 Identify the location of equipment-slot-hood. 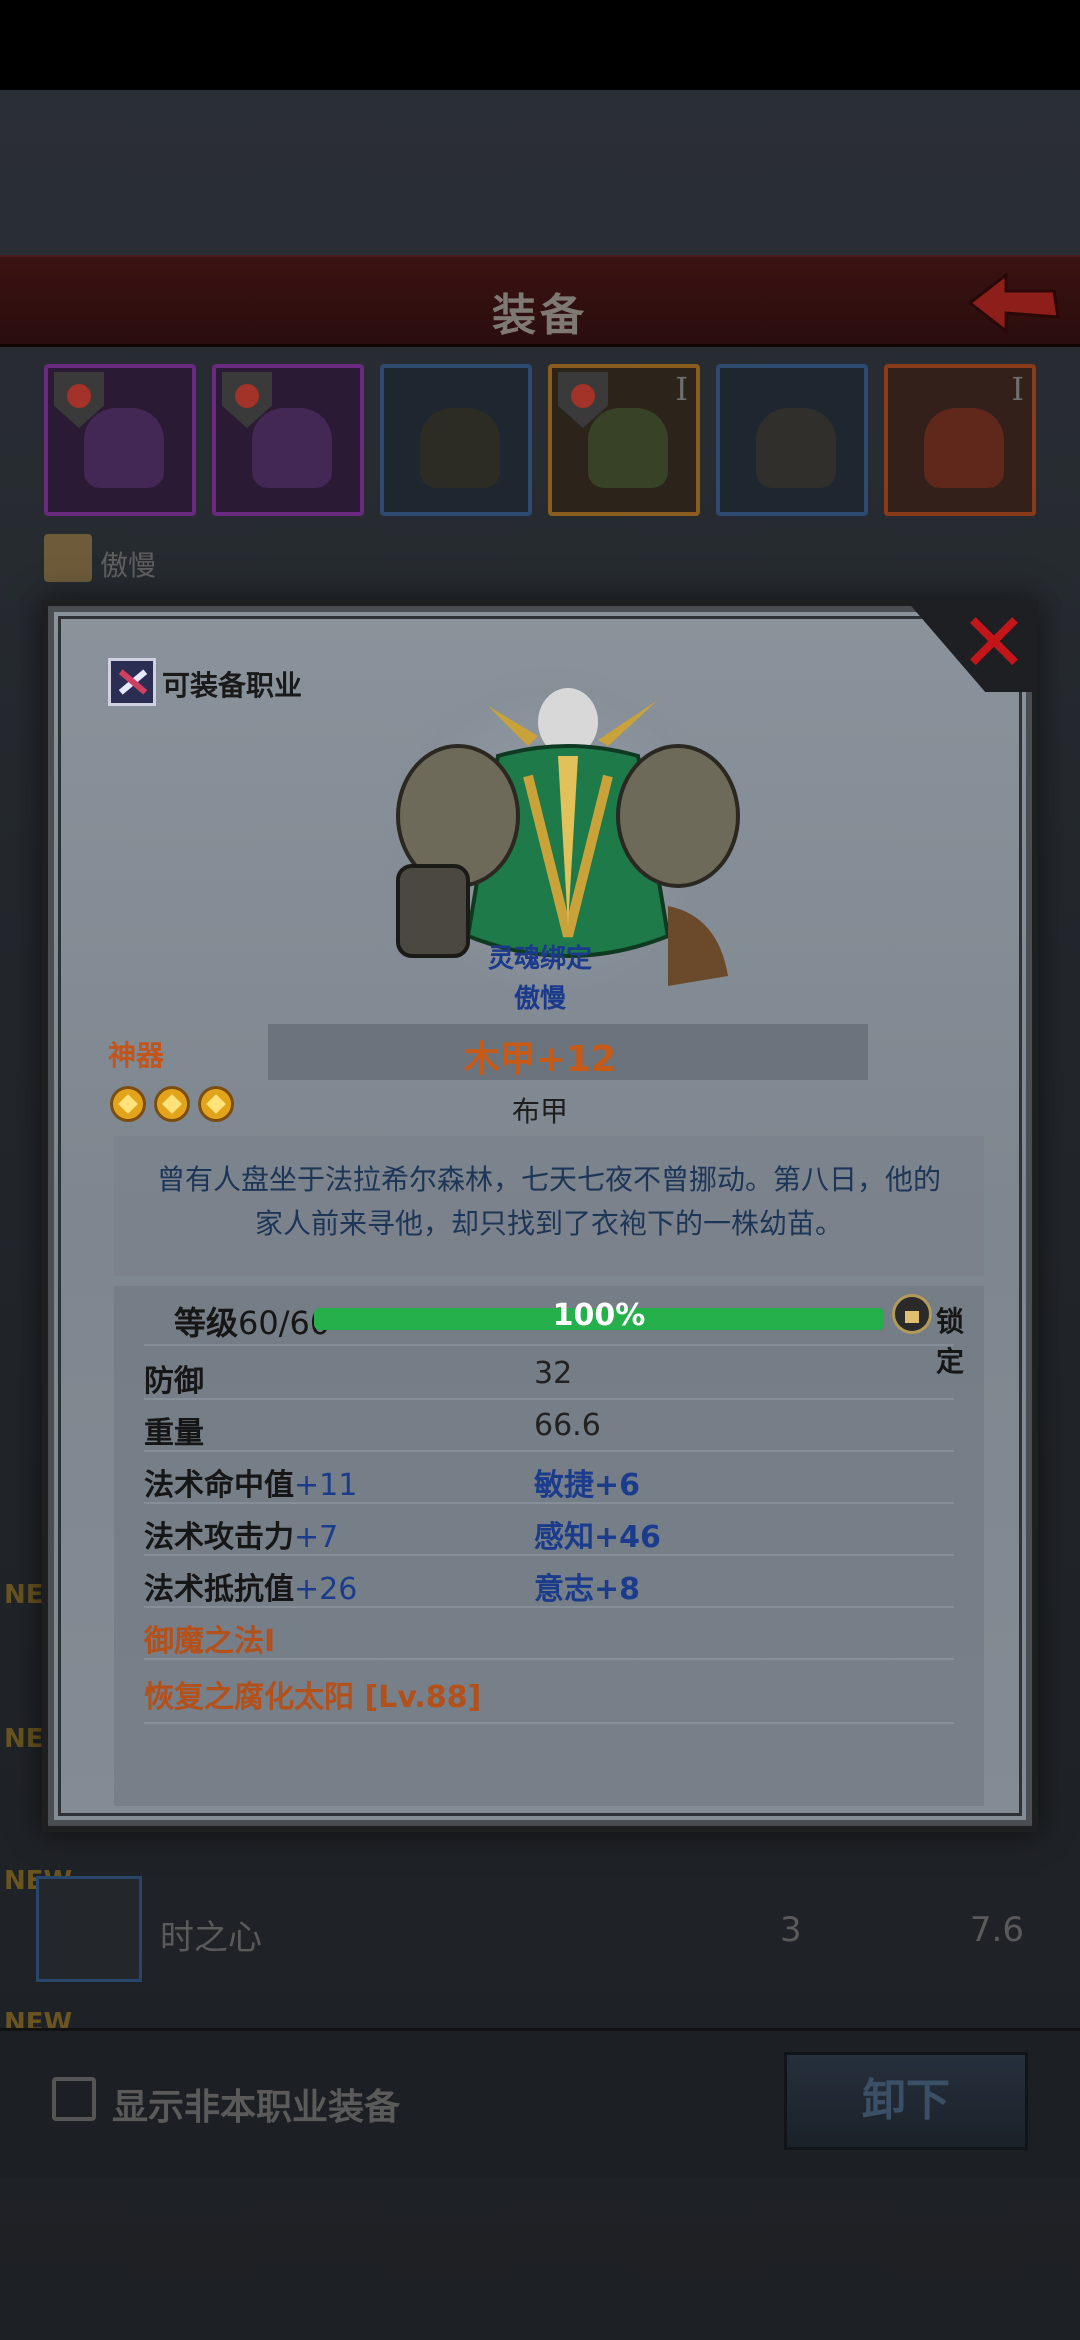
(288, 440).